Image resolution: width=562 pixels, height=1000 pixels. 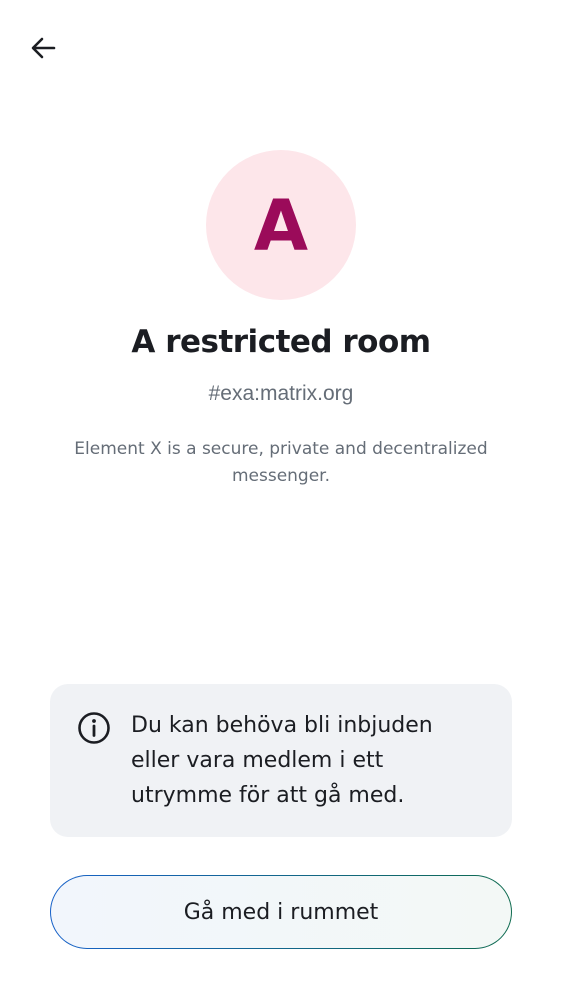 I want to click on back-button, so click(x=43, y=50).